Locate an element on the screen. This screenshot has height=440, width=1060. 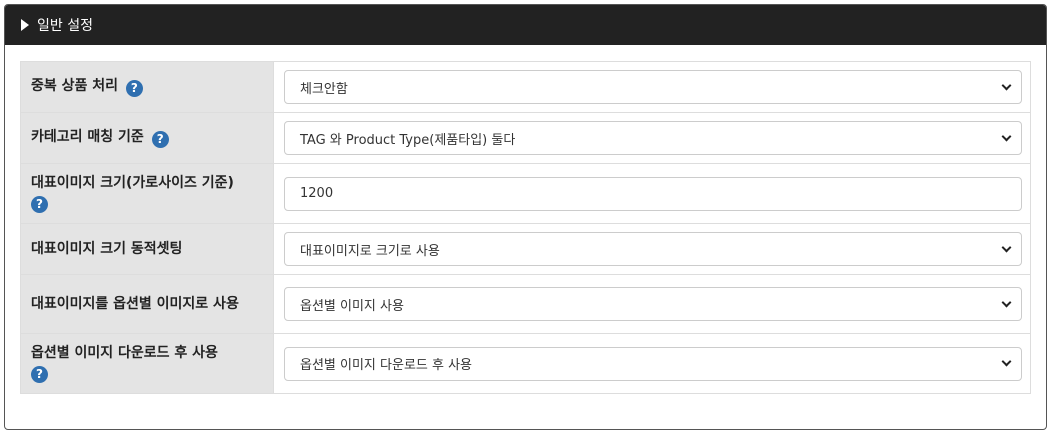
setting-value-cell: 1200 is located at coordinates (652, 193).